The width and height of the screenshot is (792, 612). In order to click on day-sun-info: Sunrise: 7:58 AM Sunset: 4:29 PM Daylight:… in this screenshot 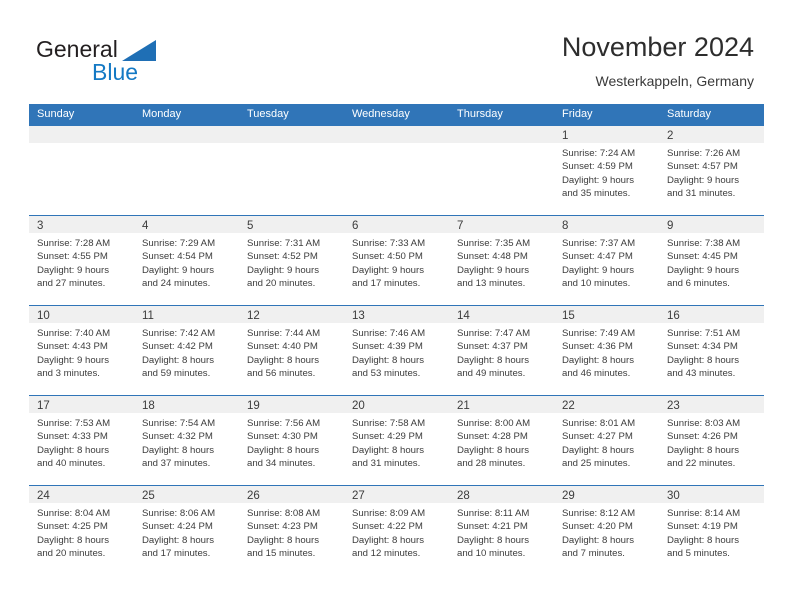, I will do `click(396, 442)`.